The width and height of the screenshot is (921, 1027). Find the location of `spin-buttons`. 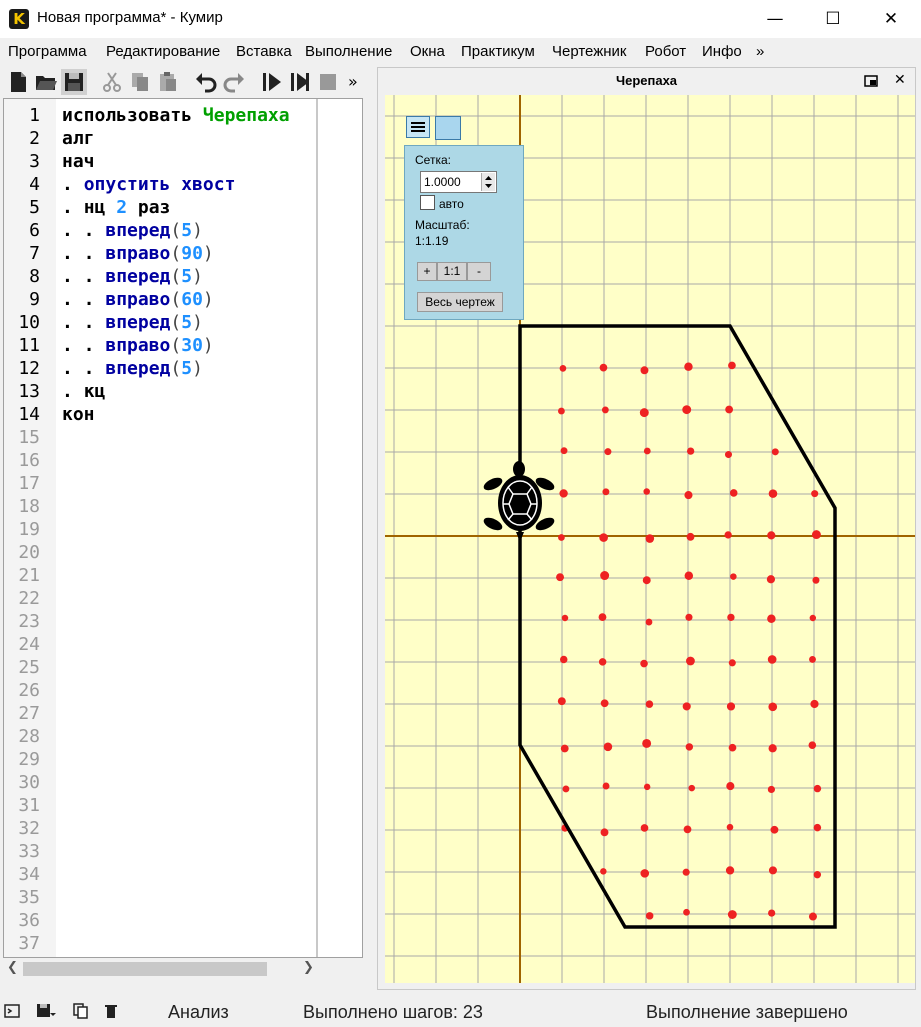

spin-buttons is located at coordinates (488, 182).